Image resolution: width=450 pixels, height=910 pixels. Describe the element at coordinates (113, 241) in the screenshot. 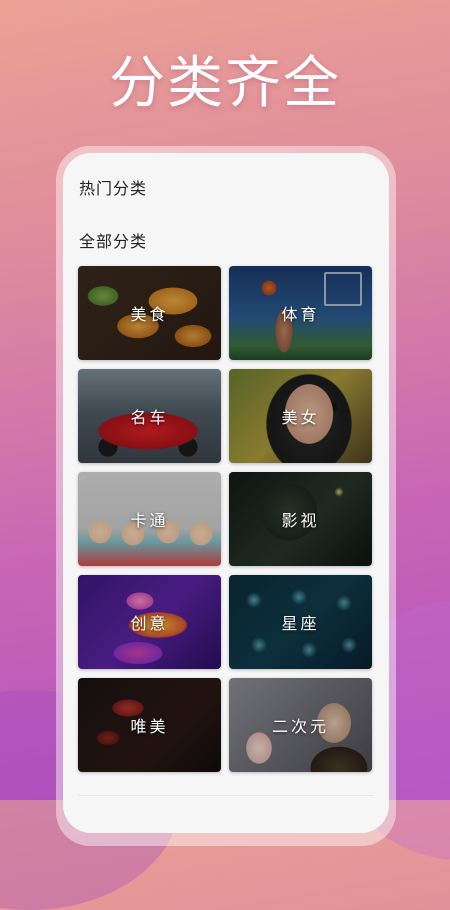

I see `all-categories-title: 全部分类` at that location.